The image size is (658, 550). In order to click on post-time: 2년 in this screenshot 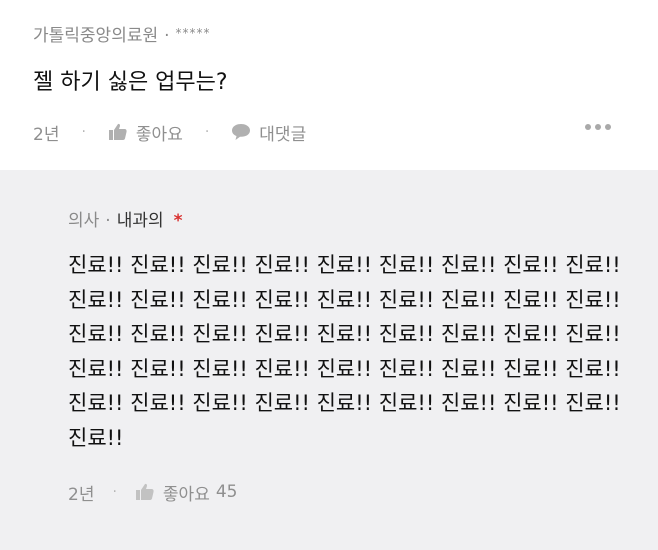, I will do `click(46, 134)`.